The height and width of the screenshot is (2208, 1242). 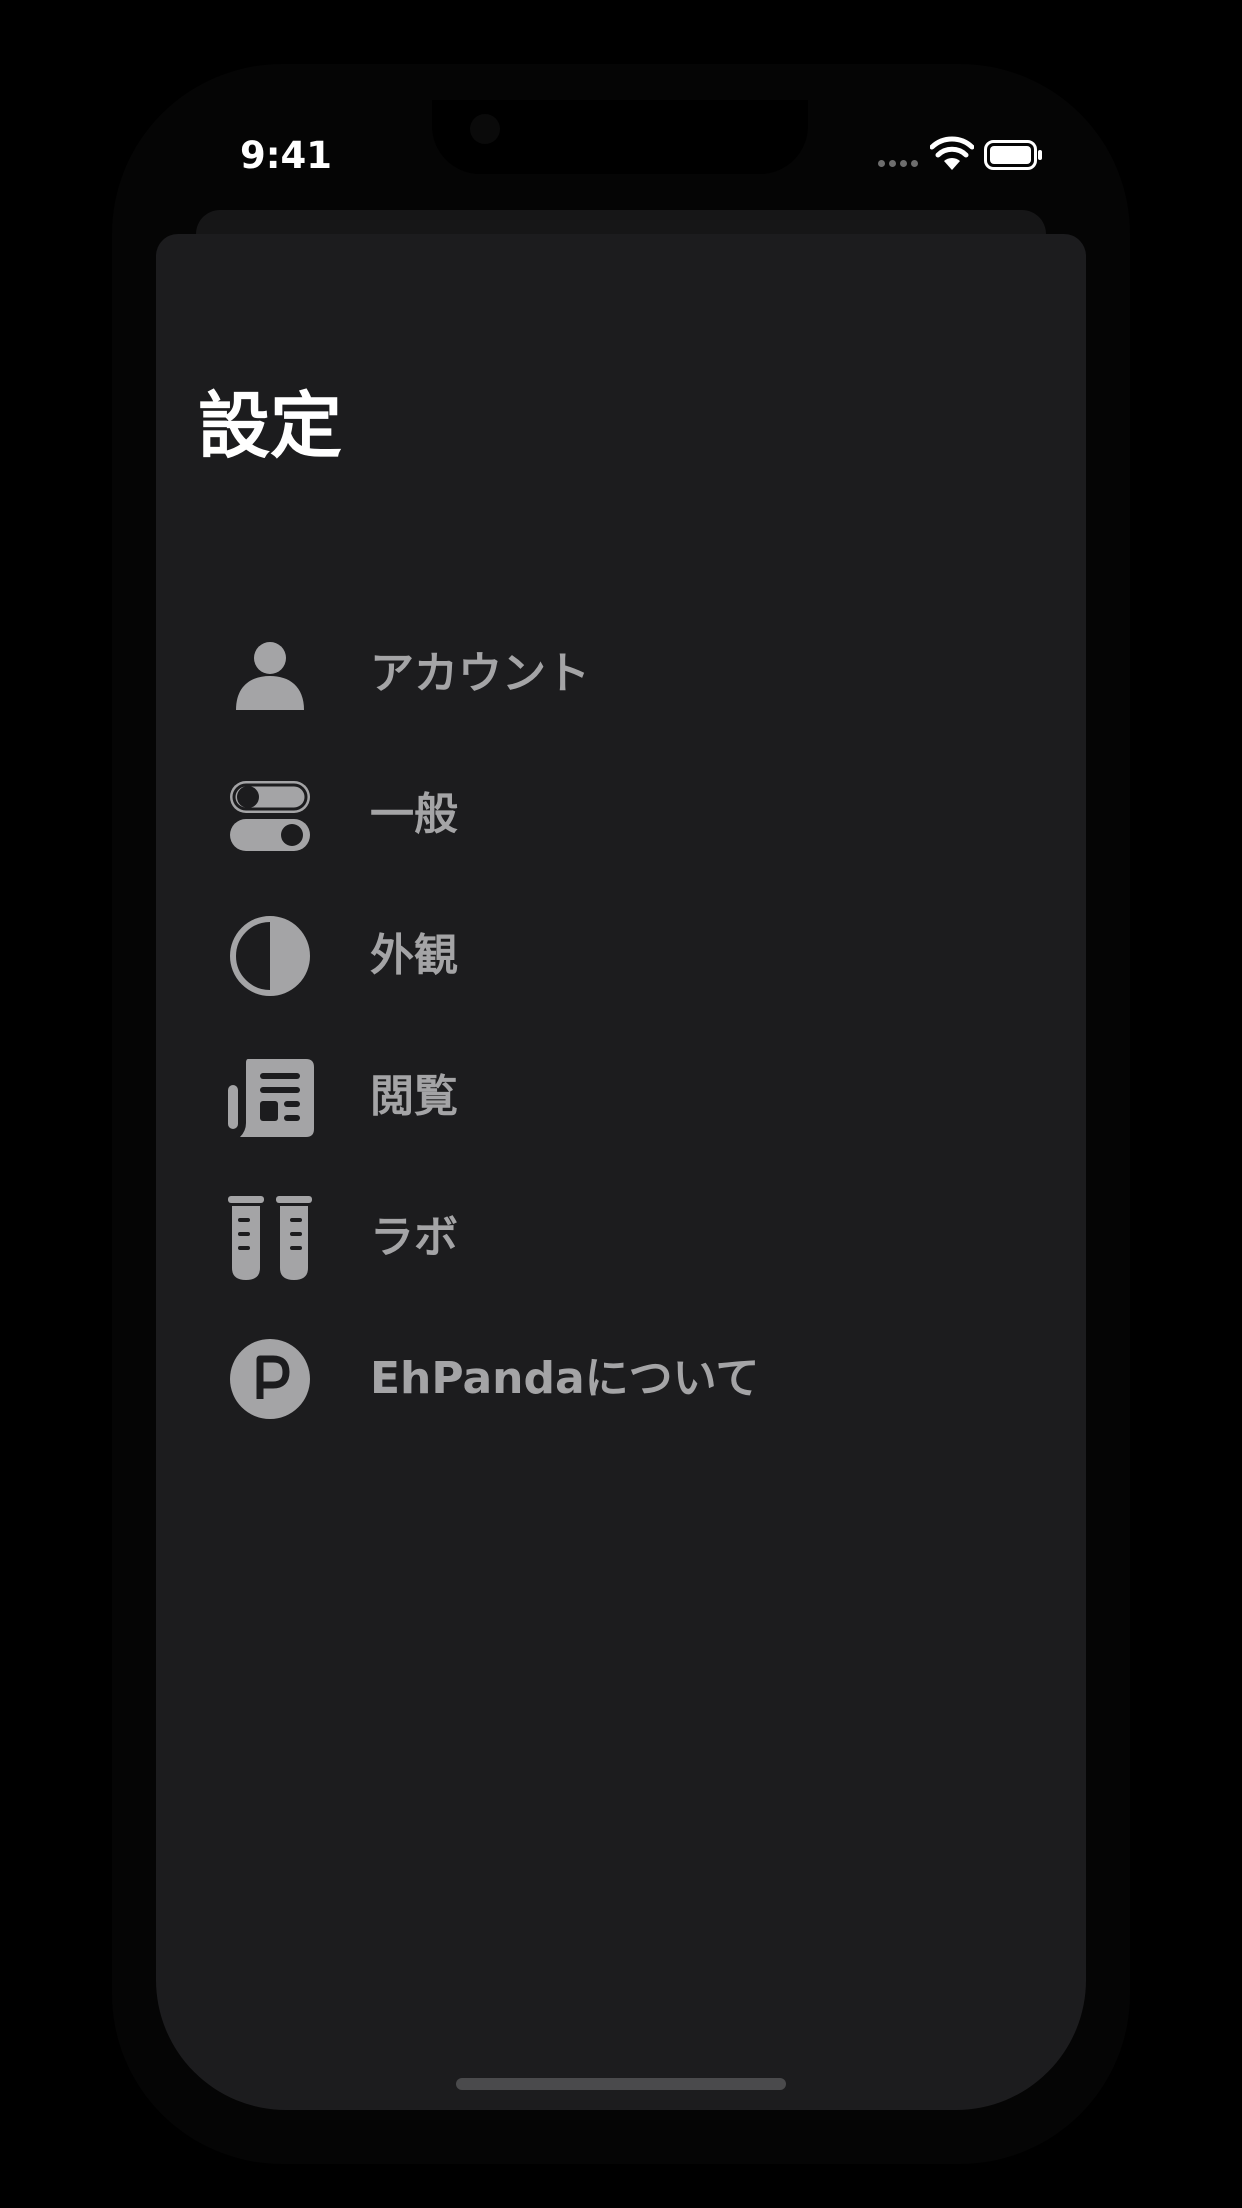 I want to click on front-camera, so click(x=485, y=129).